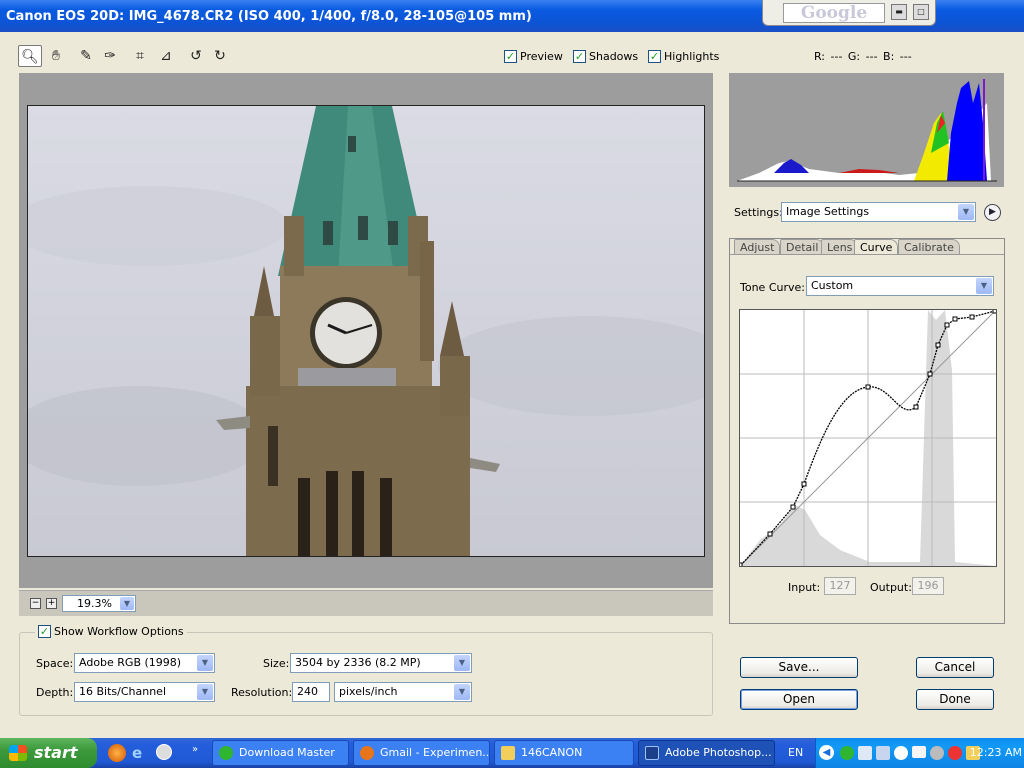  I want to click on settings-value: Image Settings, so click(828, 211).